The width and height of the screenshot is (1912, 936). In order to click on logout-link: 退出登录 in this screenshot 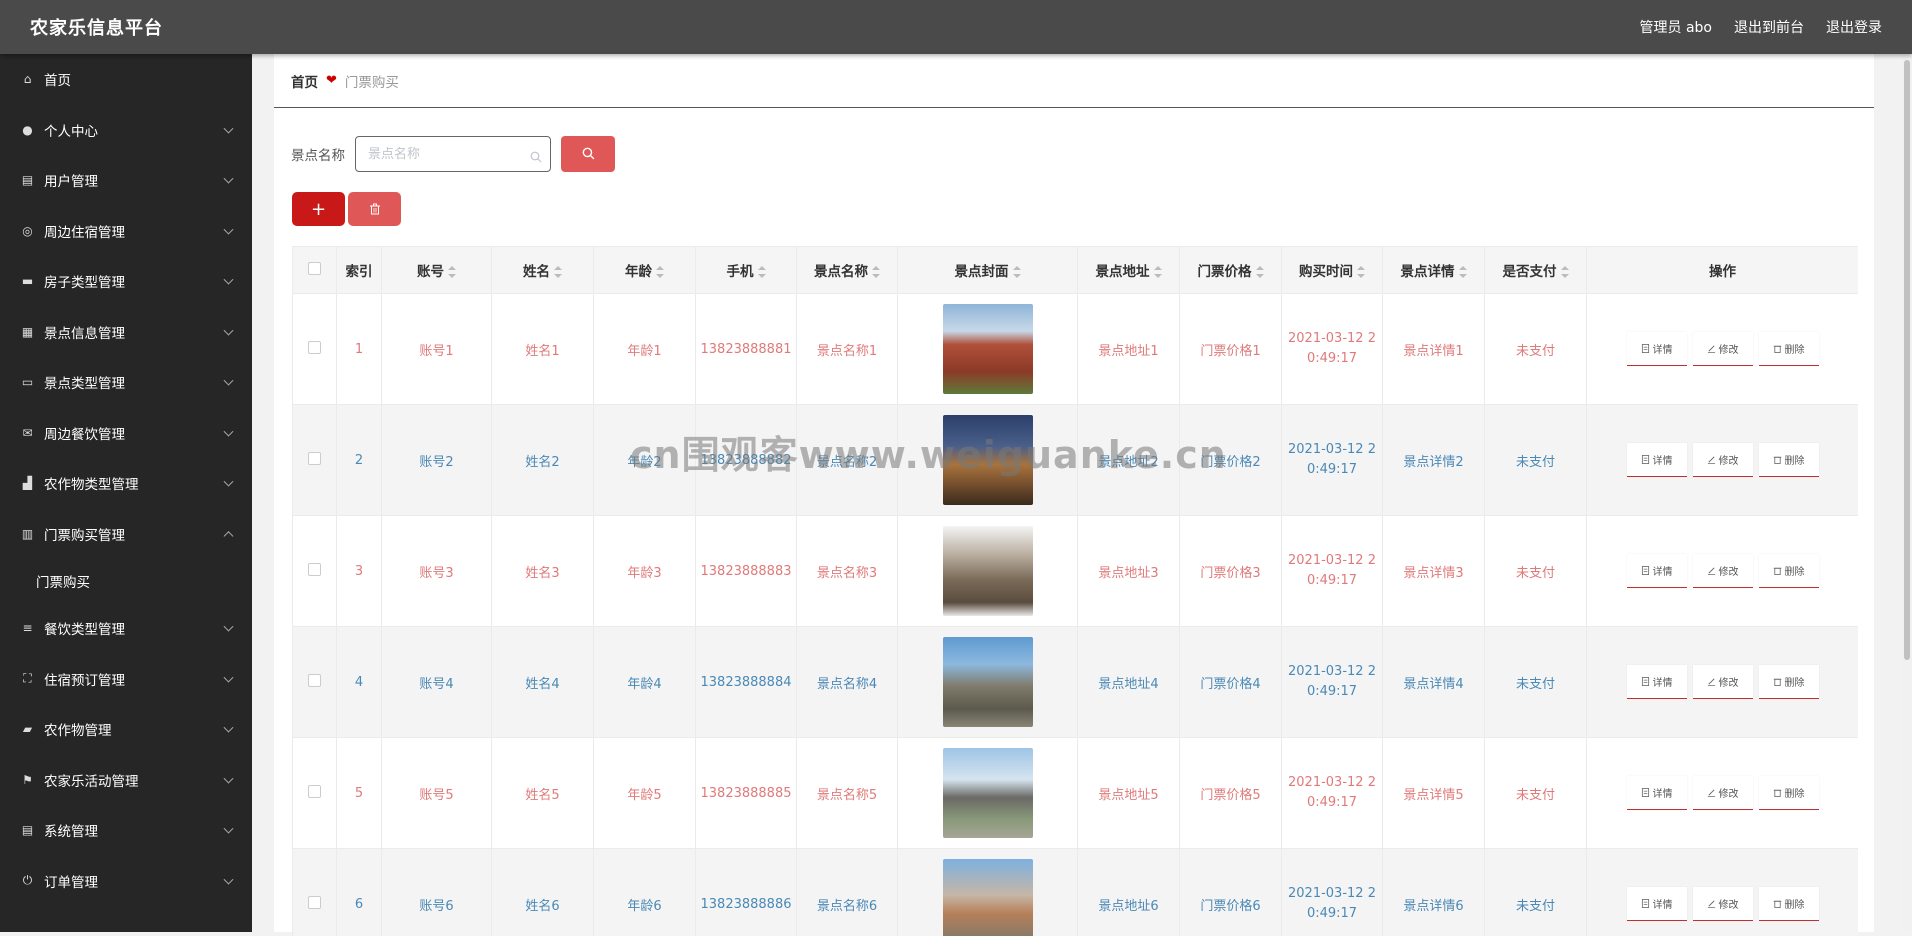, I will do `click(1854, 27)`.